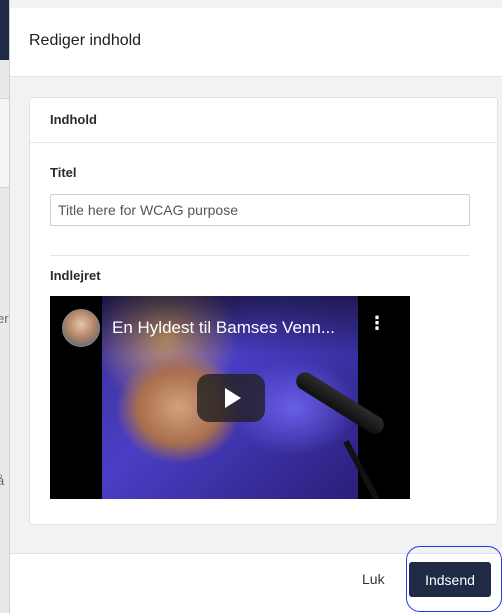  What do you see at coordinates (260, 255) in the screenshot?
I see `field-divider` at bounding box center [260, 255].